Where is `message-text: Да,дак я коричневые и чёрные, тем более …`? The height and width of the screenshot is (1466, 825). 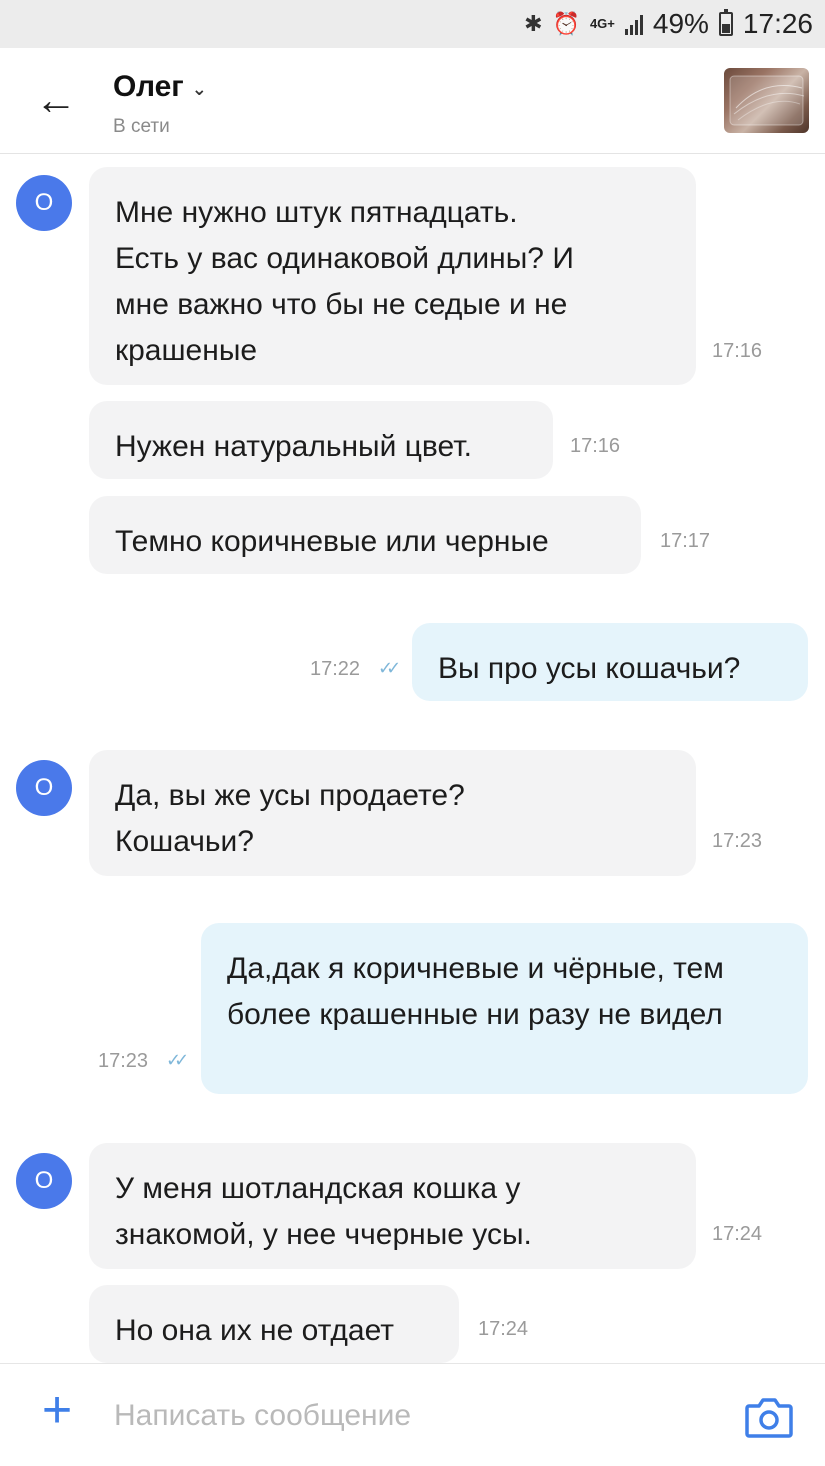 message-text: Да,дак я коричневые и чёрные, тем более … is located at coordinates (475, 991).